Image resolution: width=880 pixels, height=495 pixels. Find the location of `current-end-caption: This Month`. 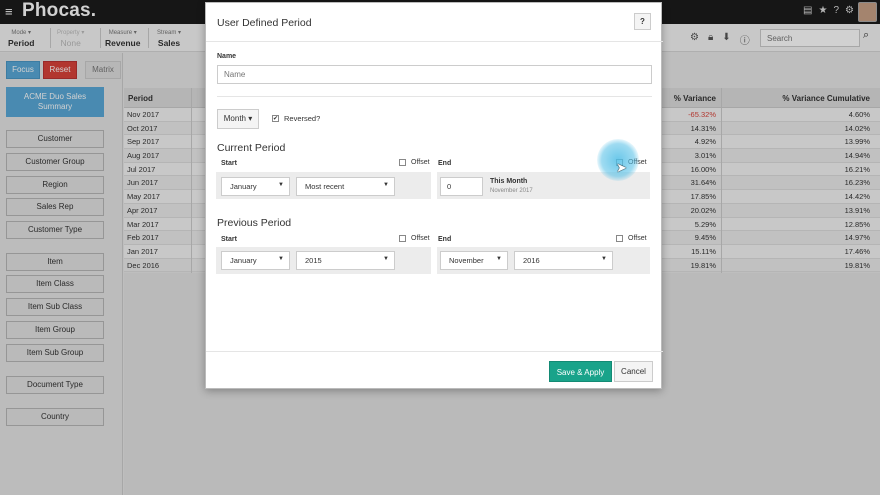

current-end-caption: This Month is located at coordinates (509, 181).